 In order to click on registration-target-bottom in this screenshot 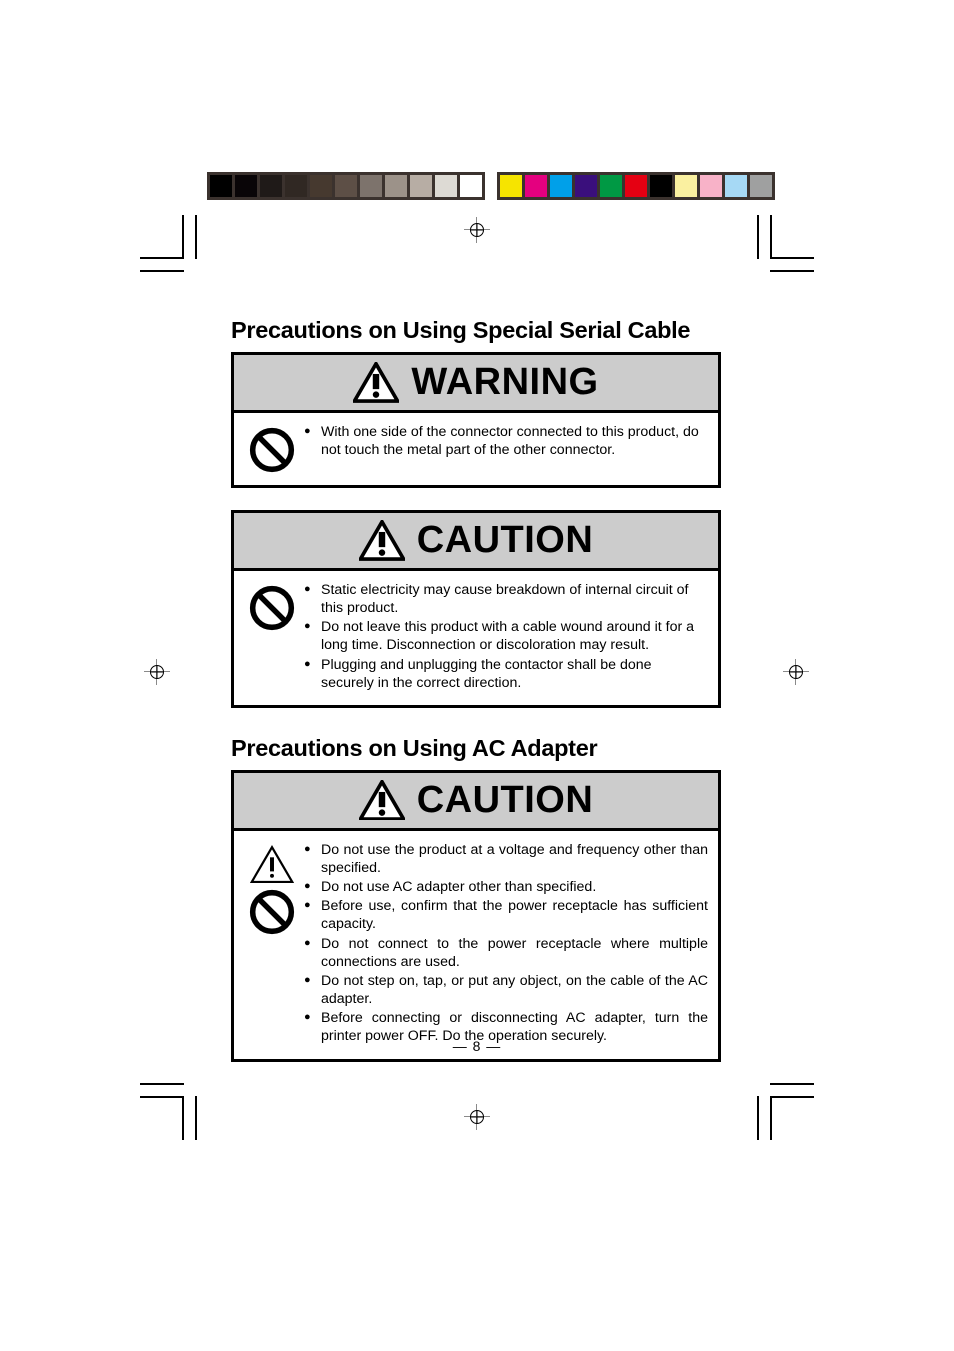, I will do `click(477, 1117)`.